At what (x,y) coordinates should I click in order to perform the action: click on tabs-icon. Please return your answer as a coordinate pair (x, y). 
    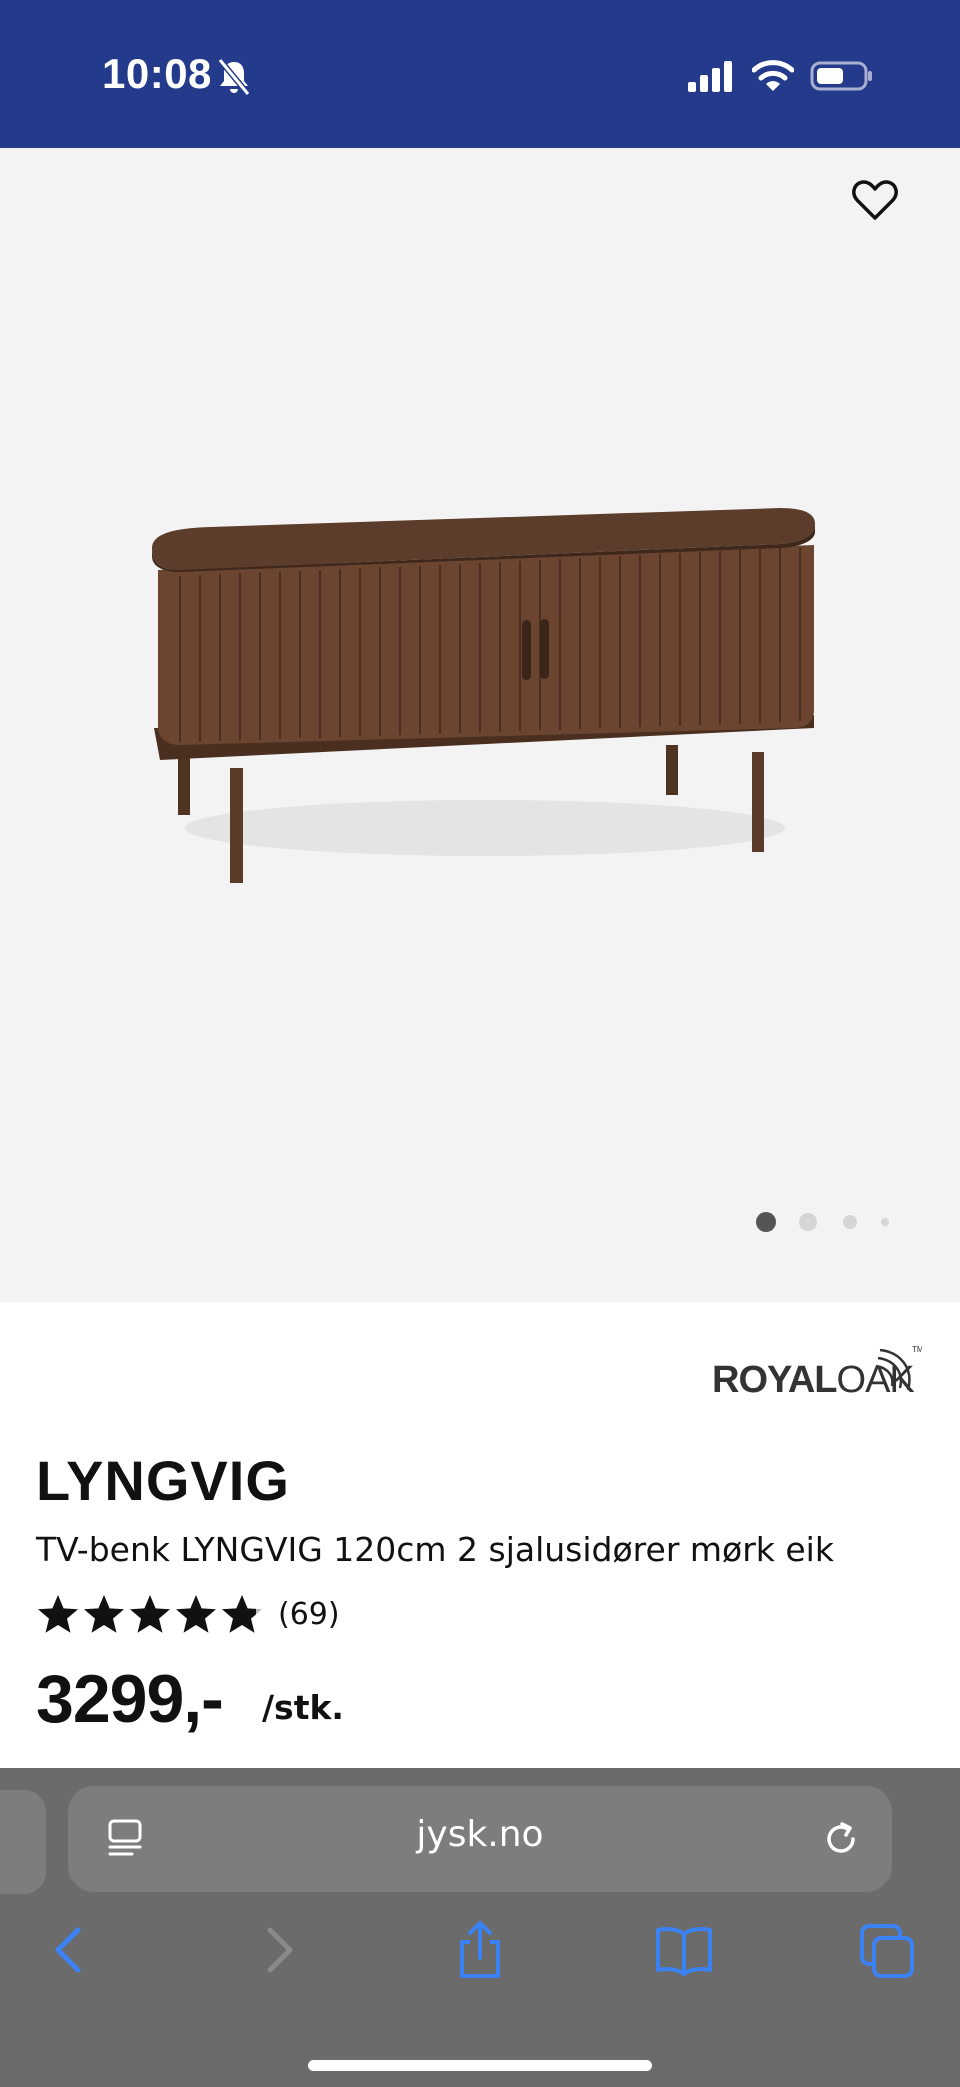
    Looking at the image, I should click on (888, 1950).